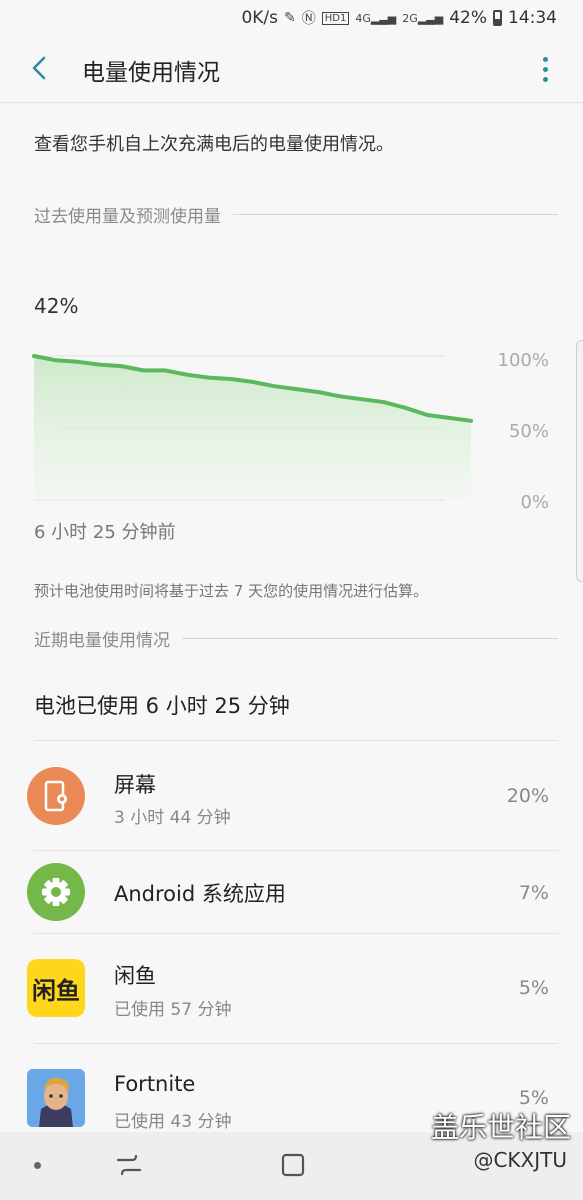 The width and height of the screenshot is (583, 1200). I want to click on recent-apps-button, so click(129, 1165).